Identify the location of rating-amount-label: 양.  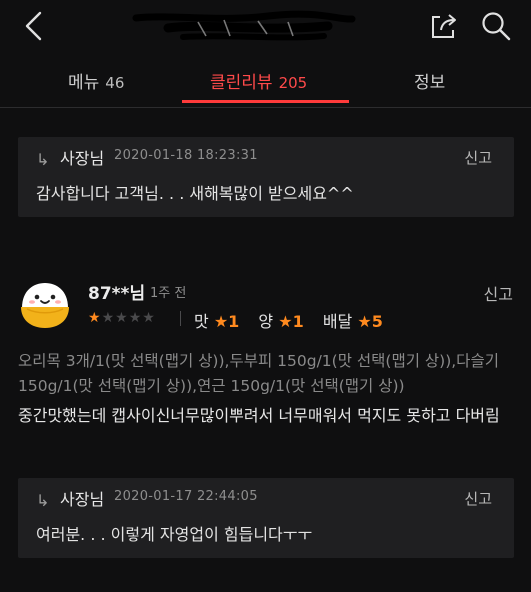
(266, 321).